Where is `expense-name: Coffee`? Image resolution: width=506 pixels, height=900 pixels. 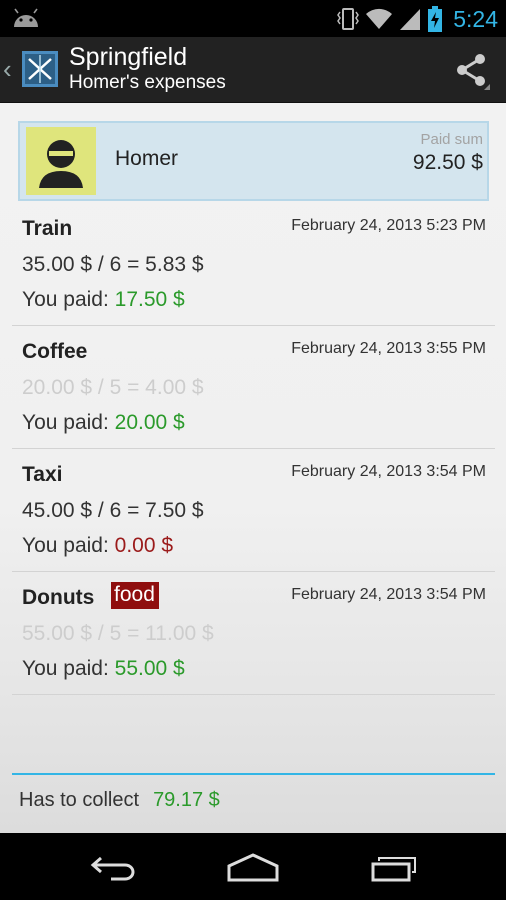 expense-name: Coffee is located at coordinates (55, 351).